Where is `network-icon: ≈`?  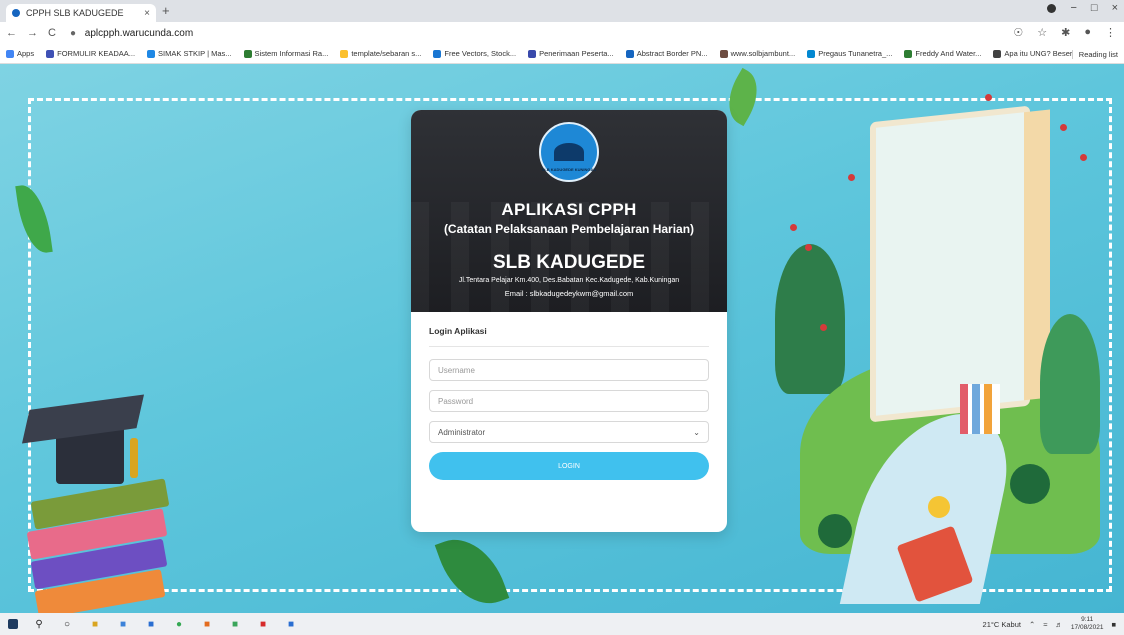
network-icon: ≈ is located at coordinates (1045, 624).